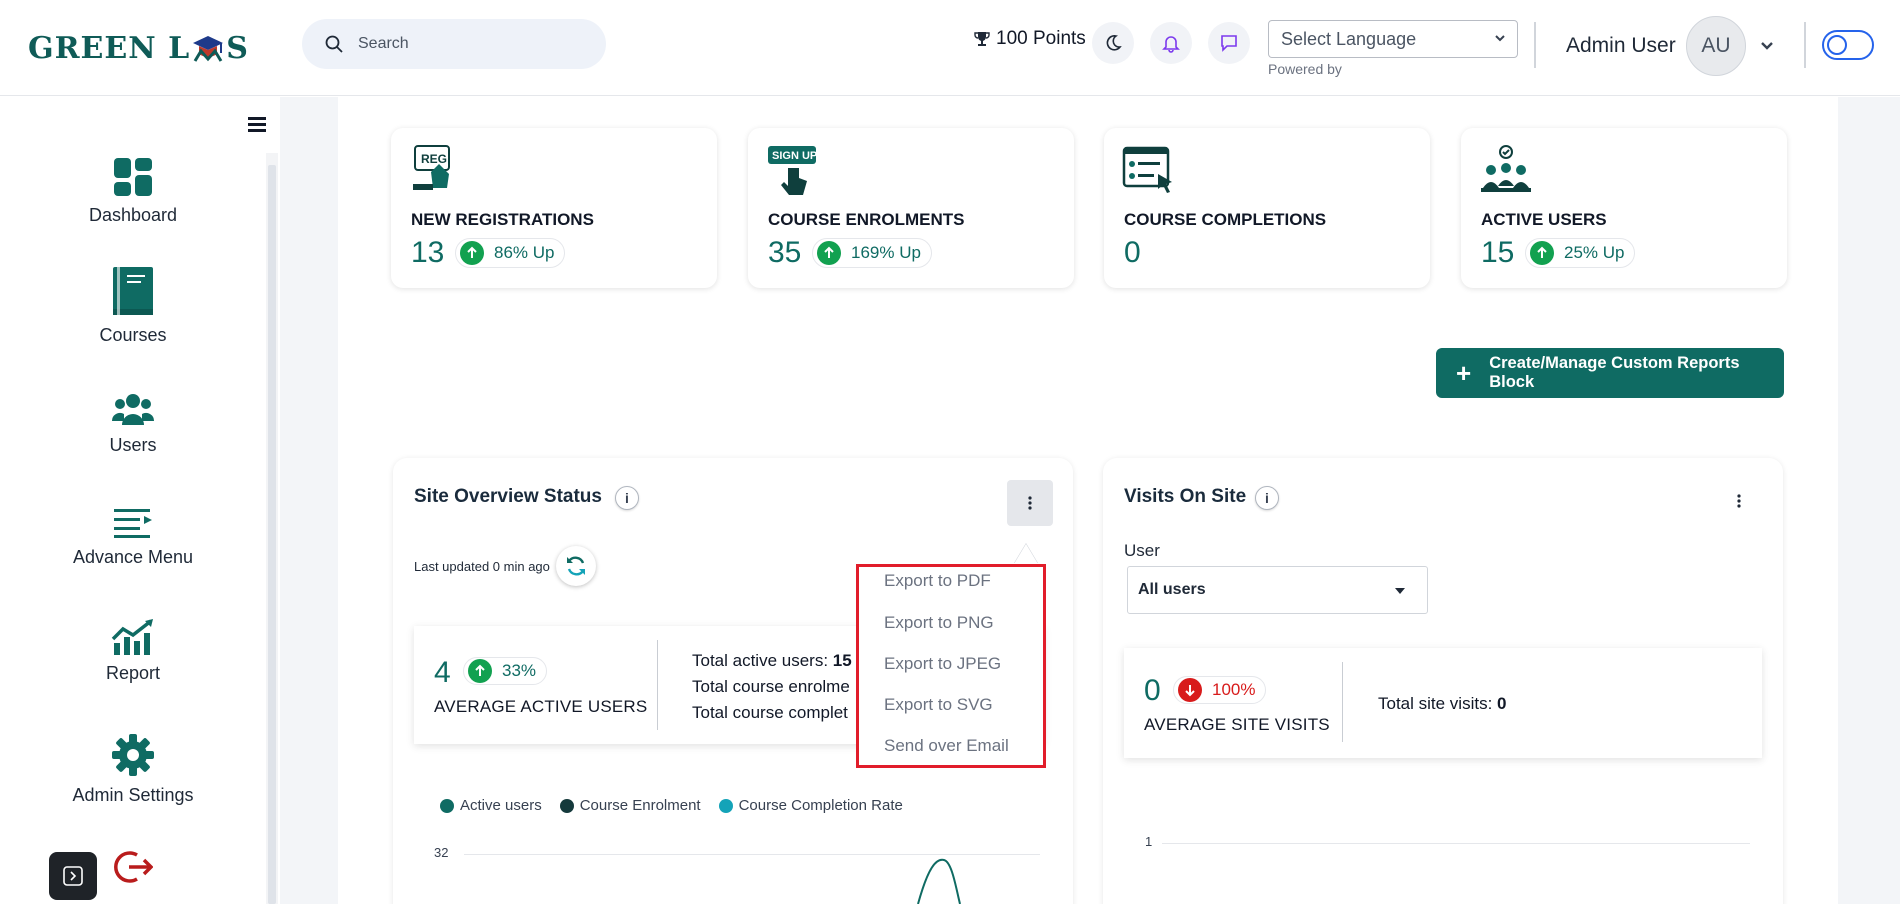 This screenshot has width=1900, height=904. What do you see at coordinates (1237, 724) in the screenshot?
I see `avg-site-visits-label: AVERAGE SITE VISITS` at bounding box center [1237, 724].